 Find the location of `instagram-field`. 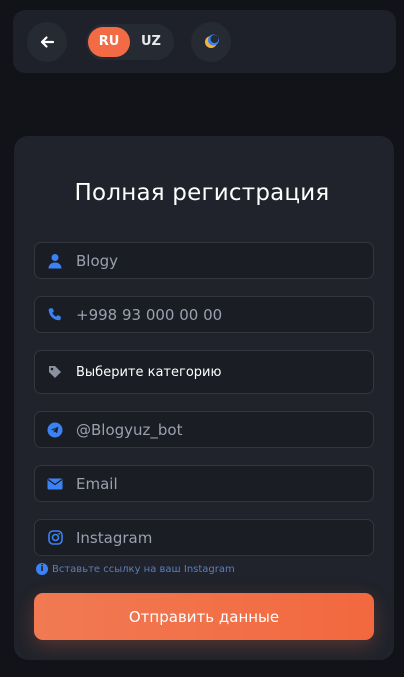

instagram-field is located at coordinates (204, 537).